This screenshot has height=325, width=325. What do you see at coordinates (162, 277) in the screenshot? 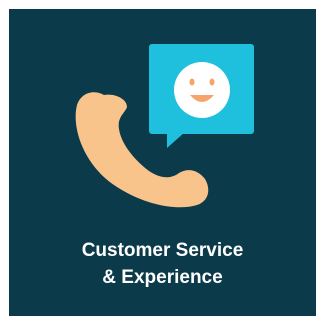
I see `tile-title-line-2: & Experience` at bounding box center [162, 277].